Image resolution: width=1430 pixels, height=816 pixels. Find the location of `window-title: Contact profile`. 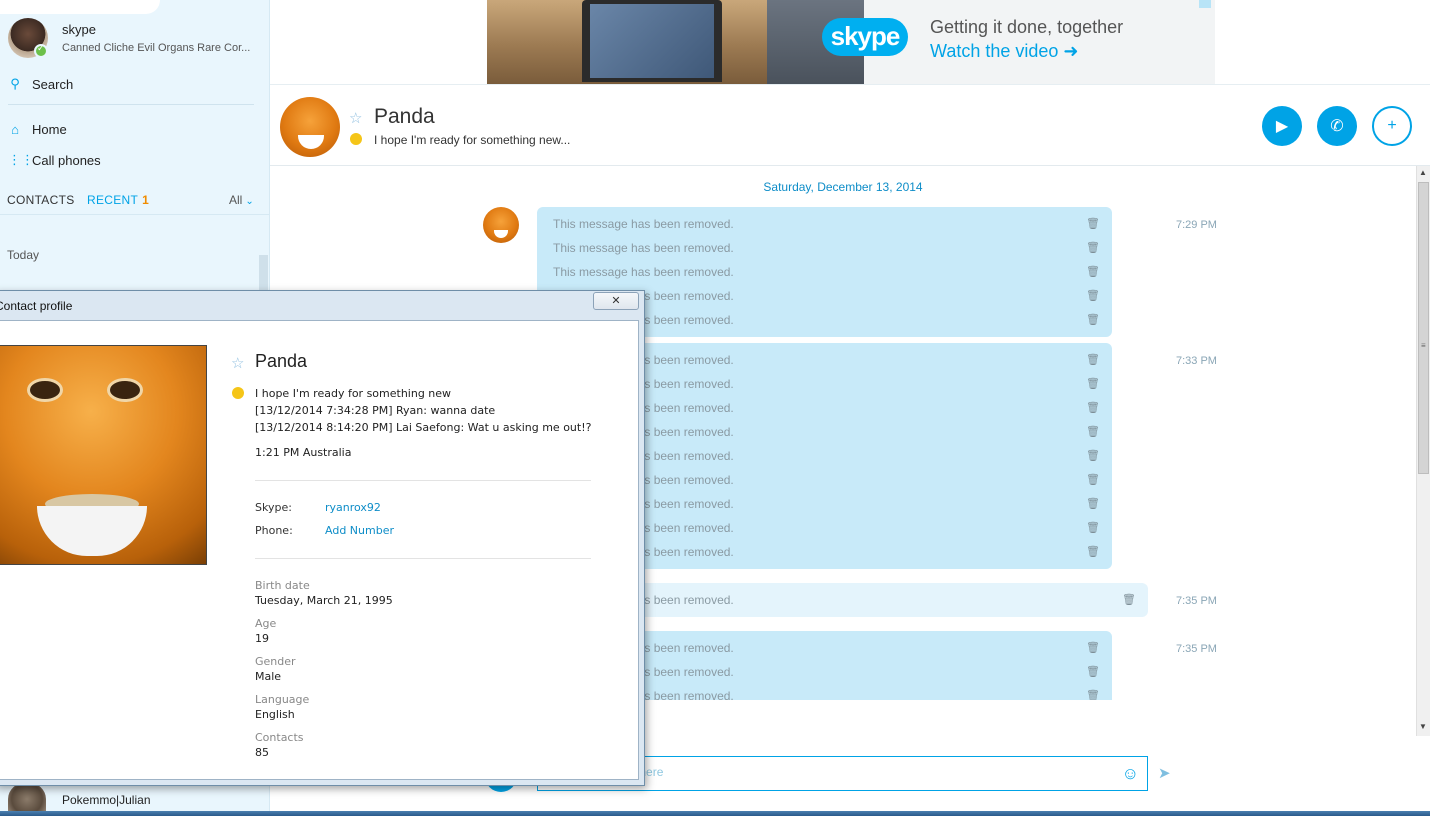

window-title: Contact profile is located at coordinates (36, 306).